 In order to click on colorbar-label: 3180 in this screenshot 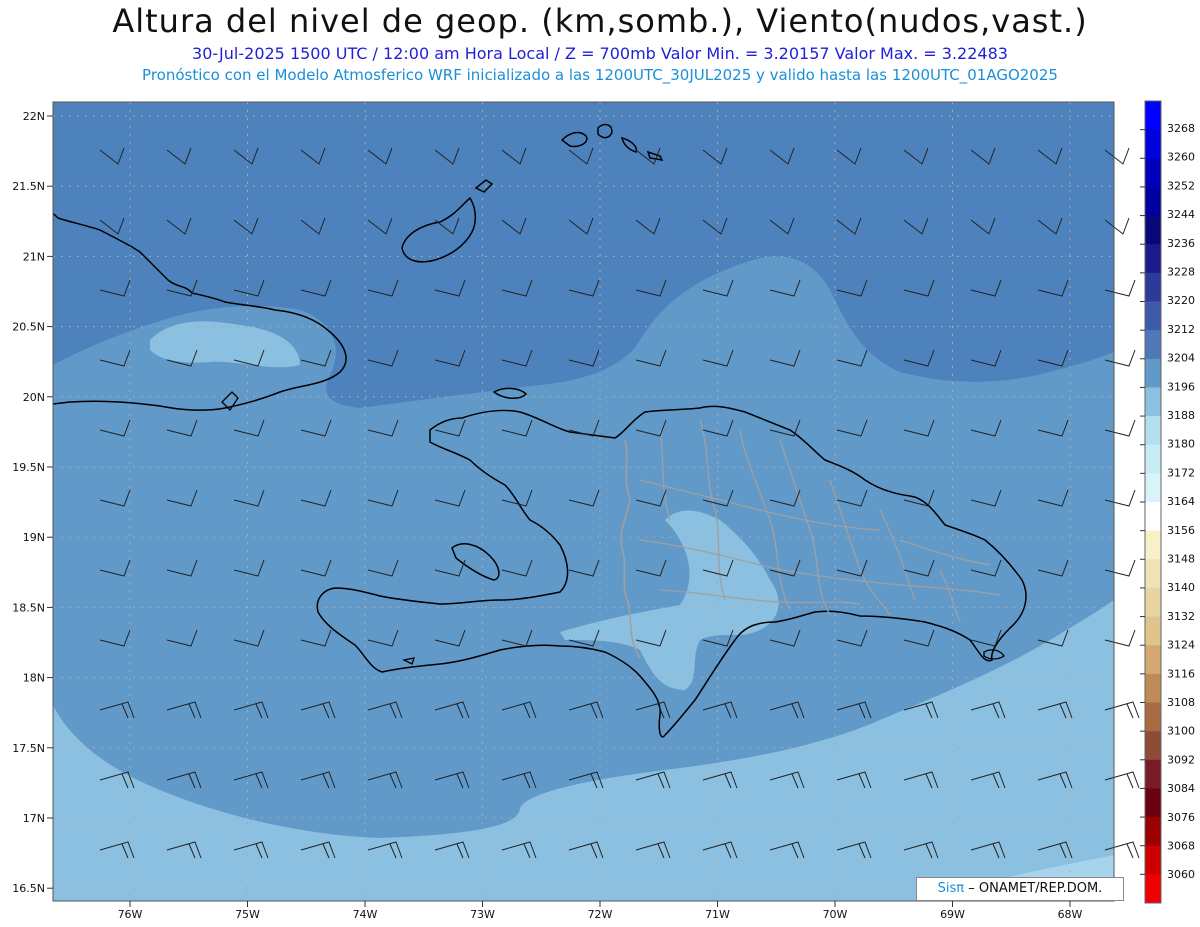, I will do `click(1181, 444)`.